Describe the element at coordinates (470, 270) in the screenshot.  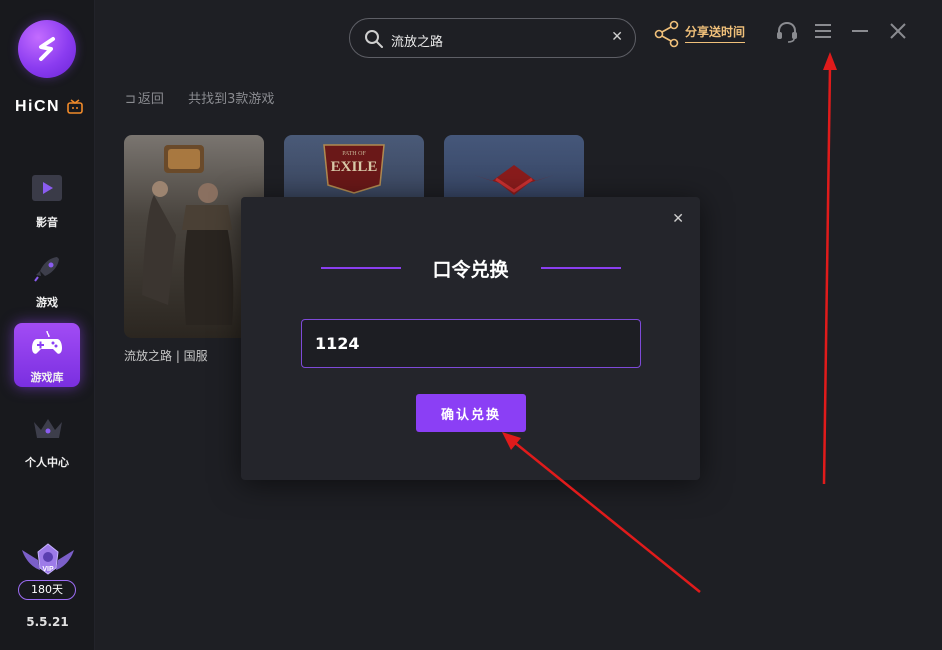
I see `dialog-title: 口令兑换` at that location.